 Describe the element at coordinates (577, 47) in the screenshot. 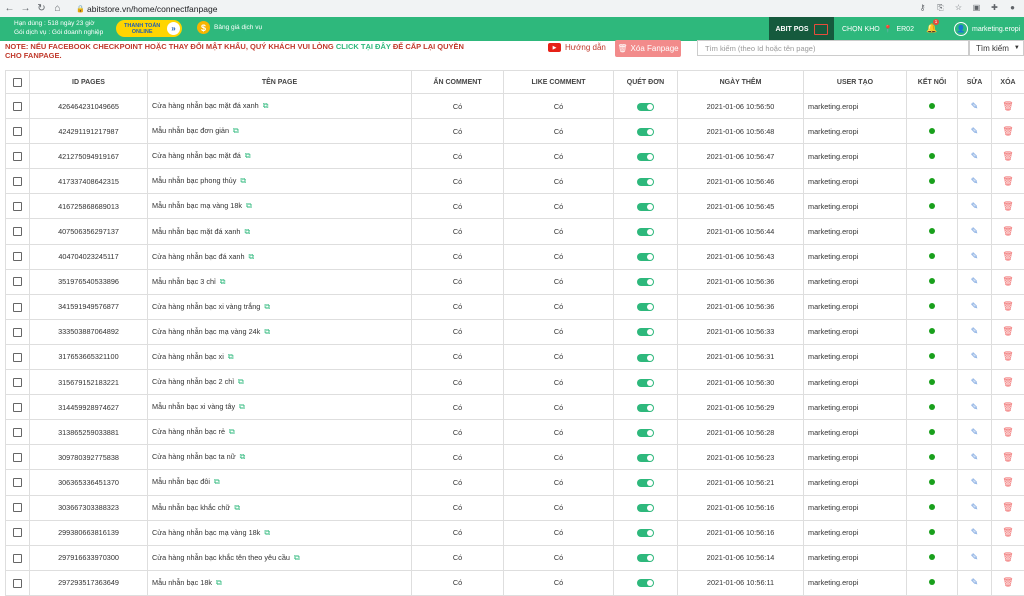

I see `guide-link: ▶ Hướng dẫn` at that location.